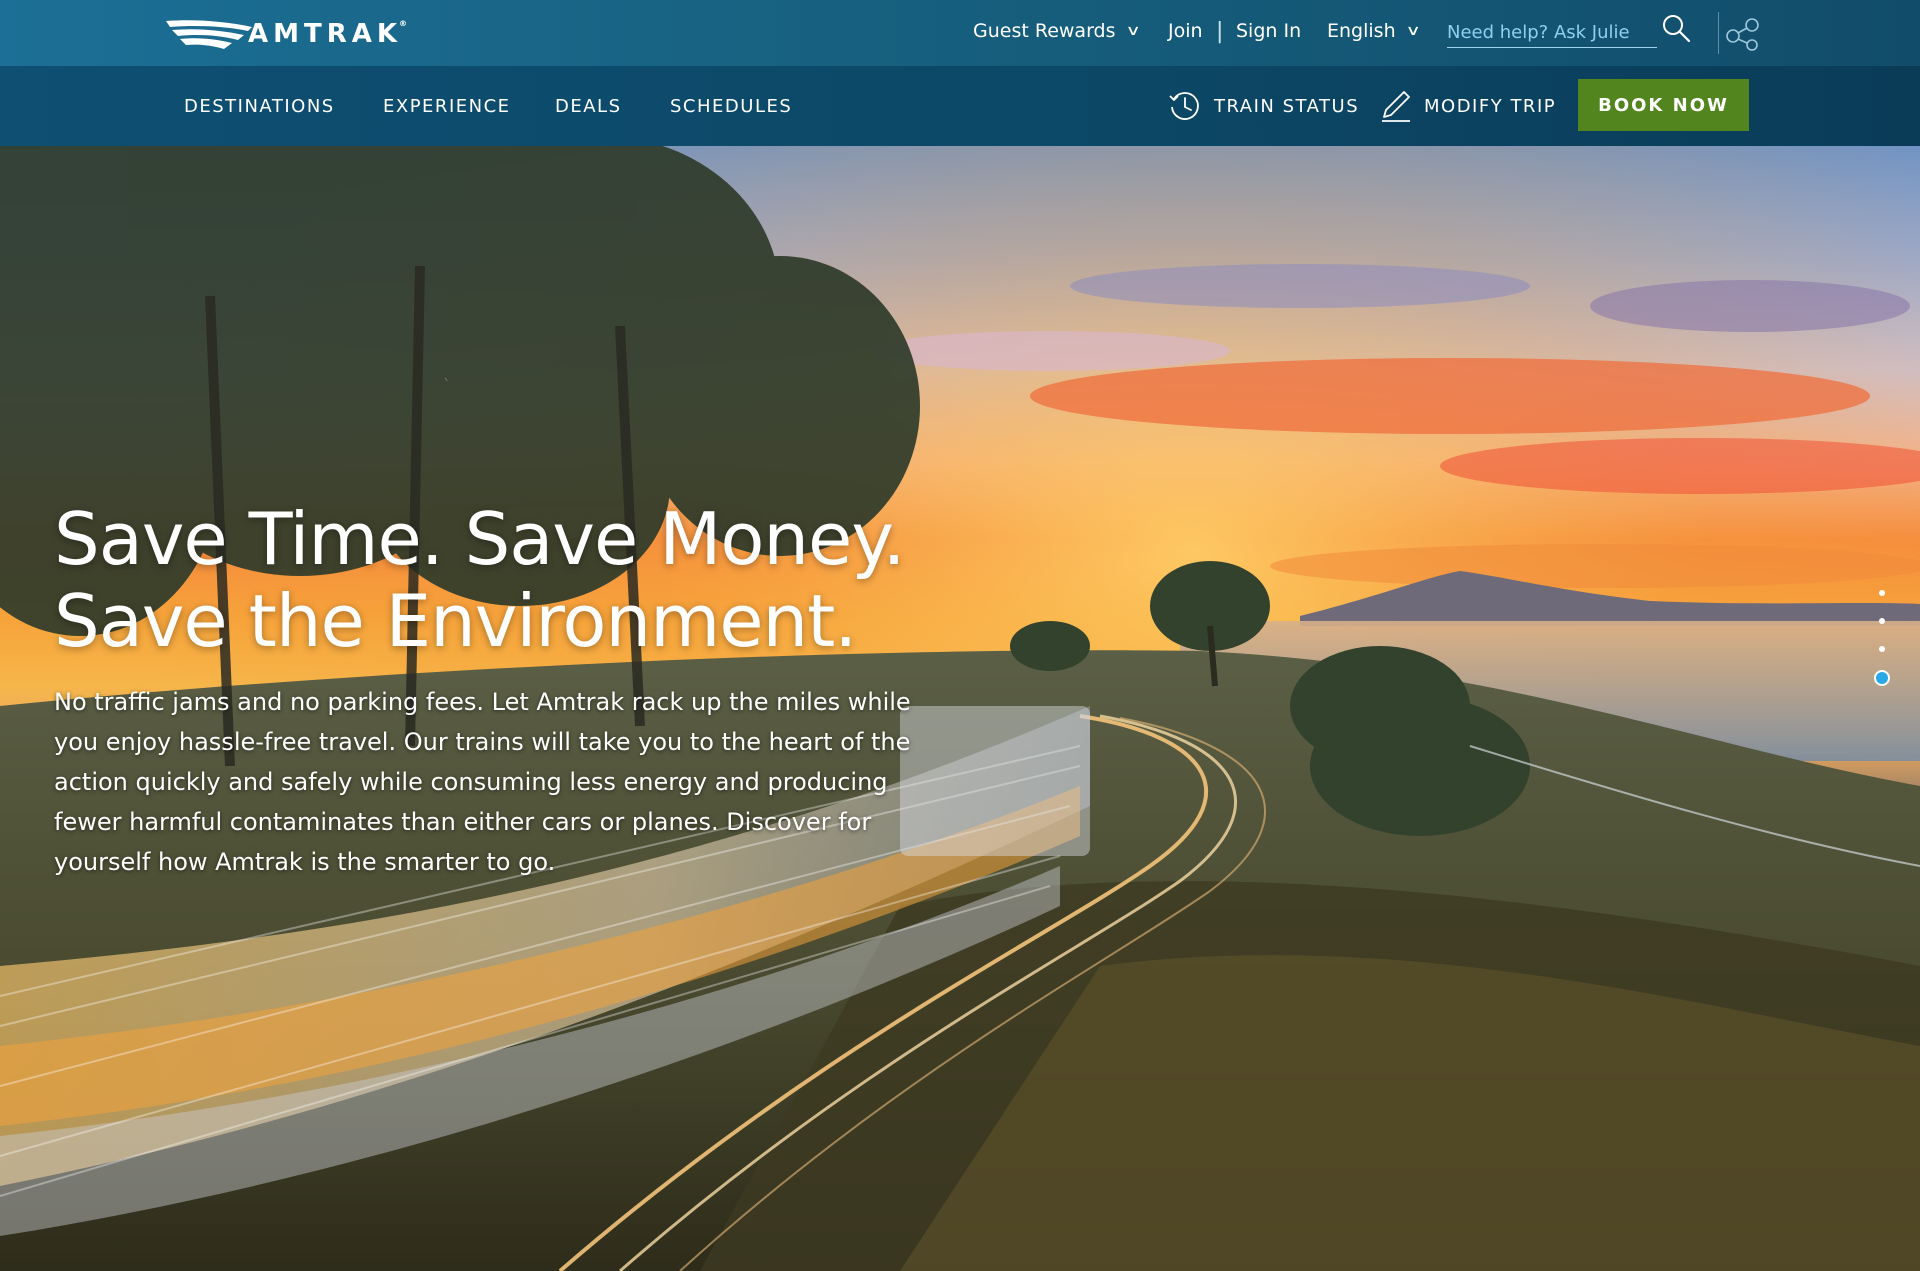 This screenshot has width=1920, height=1271. I want to click on language-select: English ∨, so click(1374, 31).